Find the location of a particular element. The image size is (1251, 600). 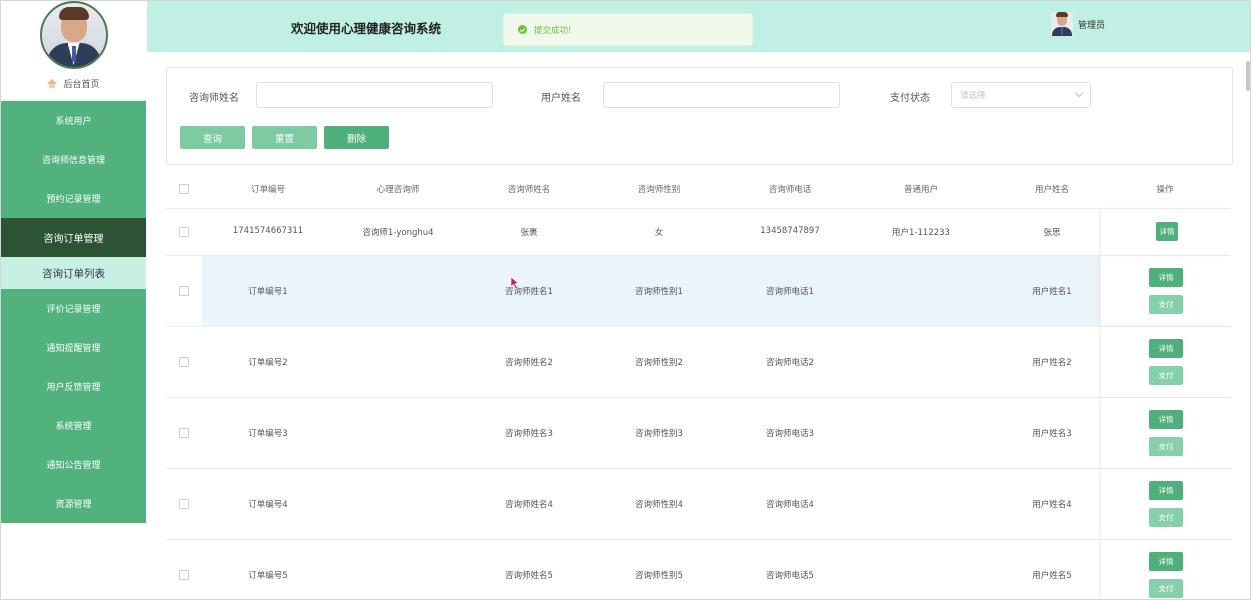

select-placeholder: 请选择 is located at coordinates (973, 96).